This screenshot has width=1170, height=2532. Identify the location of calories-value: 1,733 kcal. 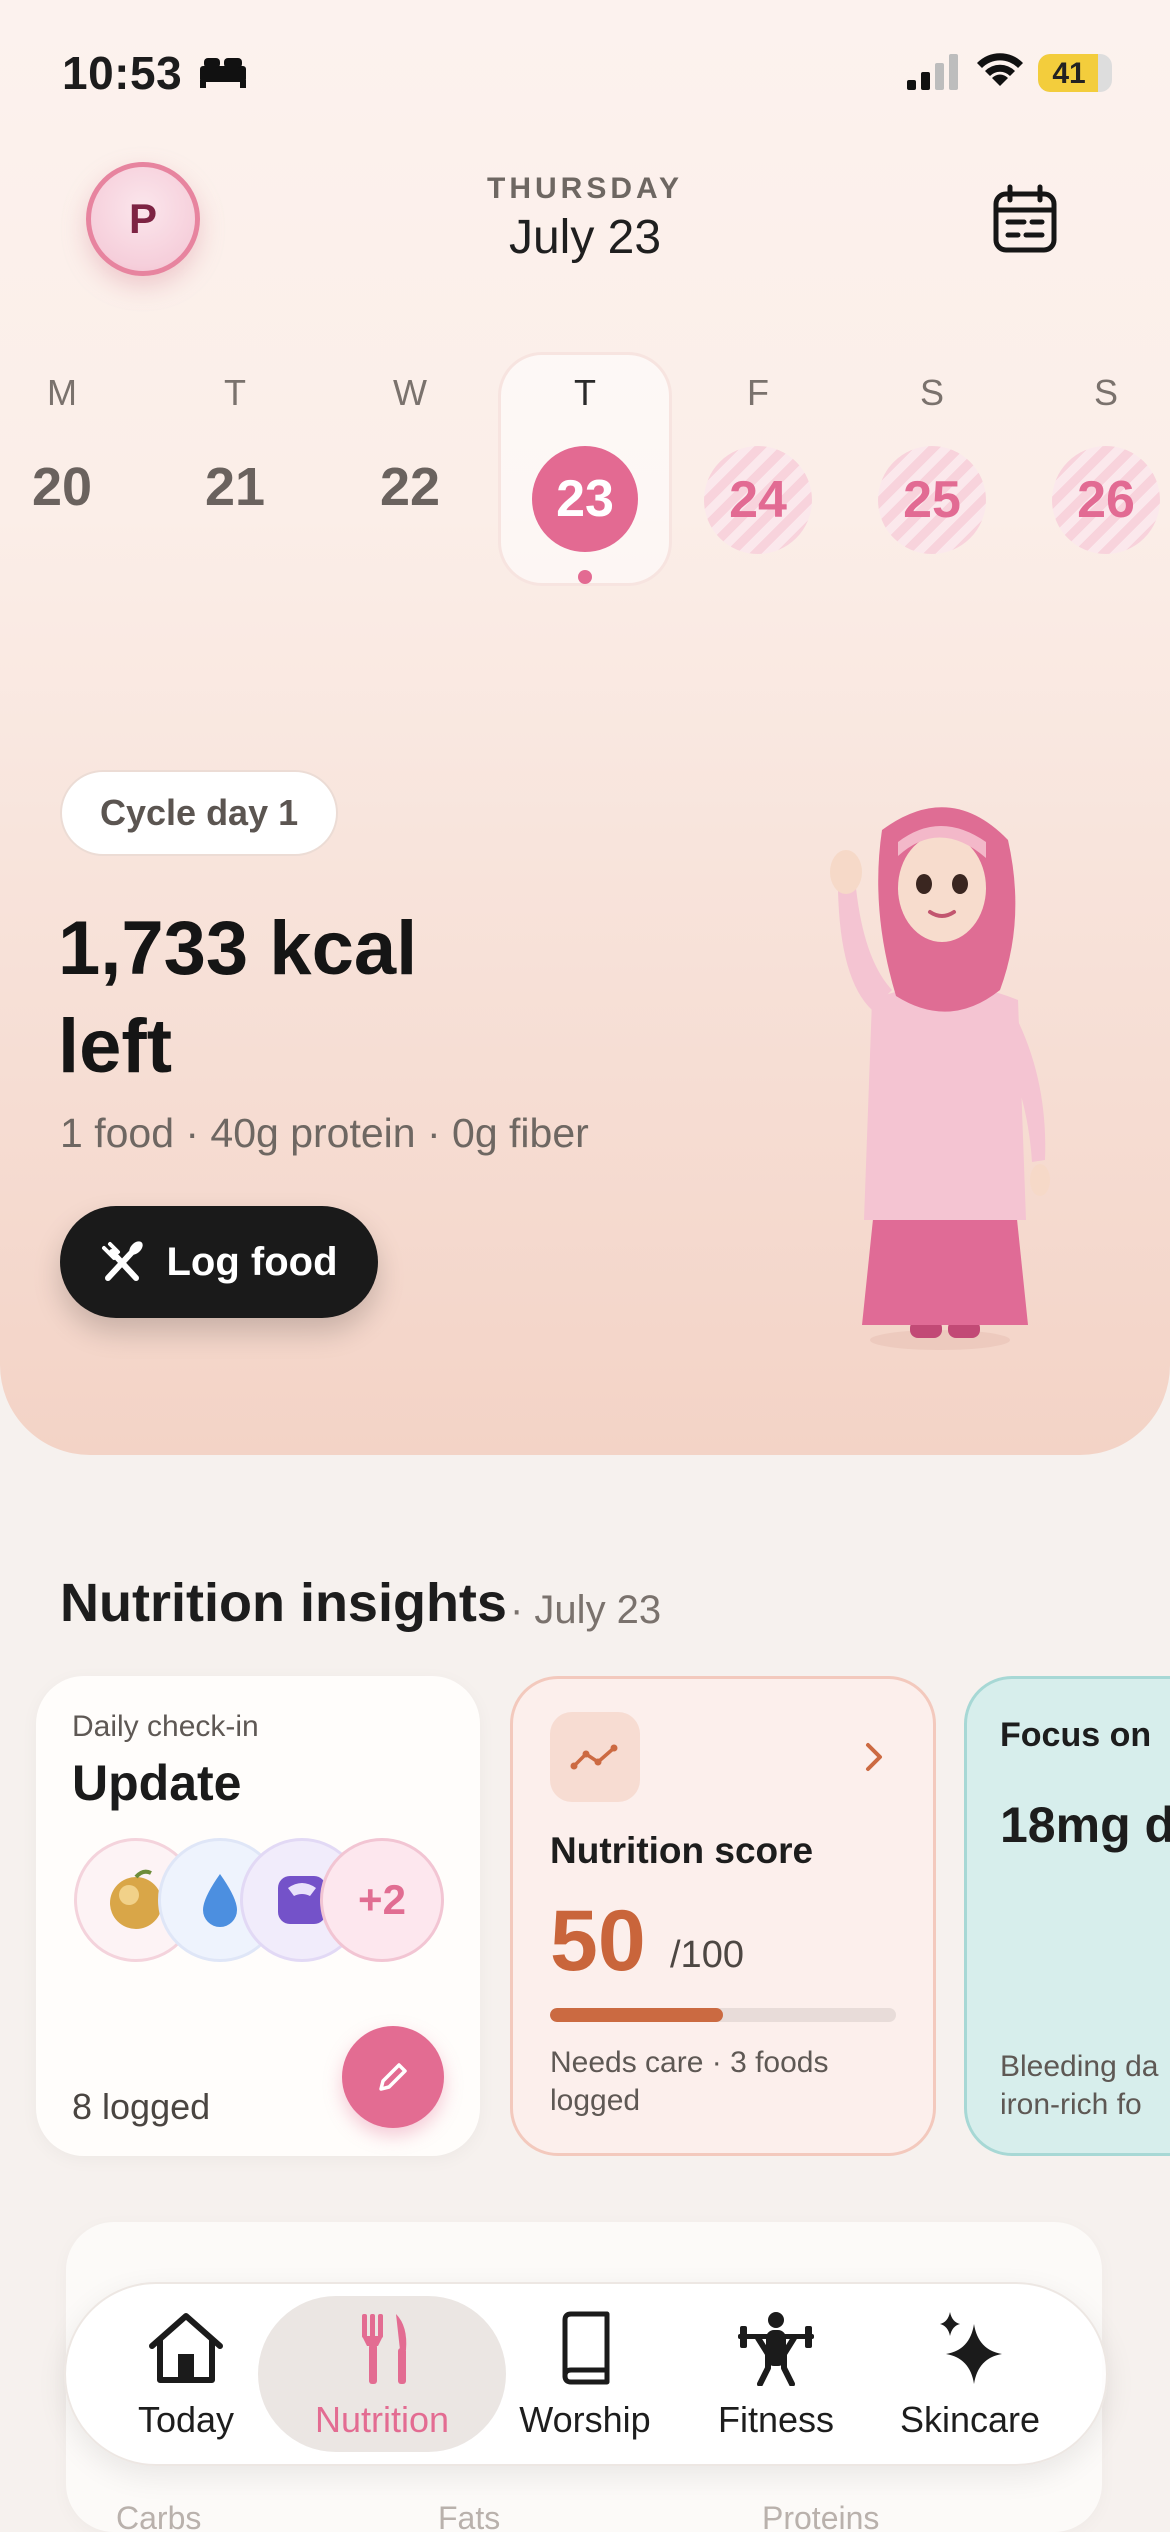
(238, 948).